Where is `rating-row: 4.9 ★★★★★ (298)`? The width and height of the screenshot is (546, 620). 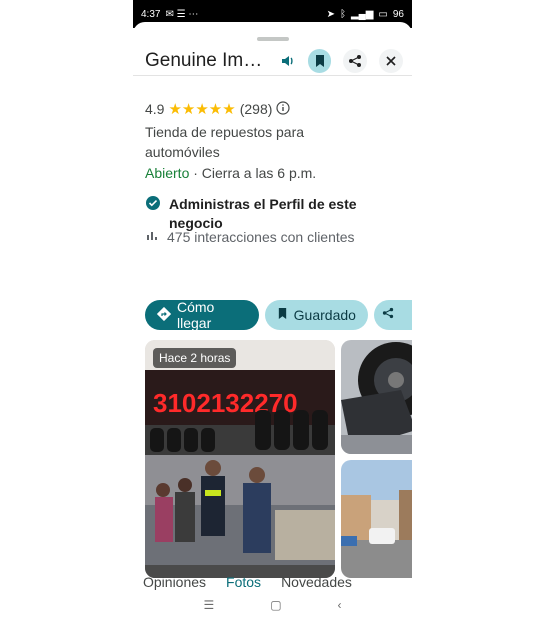 rating-row: 4.9 ★★★★★ (298) is located at coordinates (218, 109).